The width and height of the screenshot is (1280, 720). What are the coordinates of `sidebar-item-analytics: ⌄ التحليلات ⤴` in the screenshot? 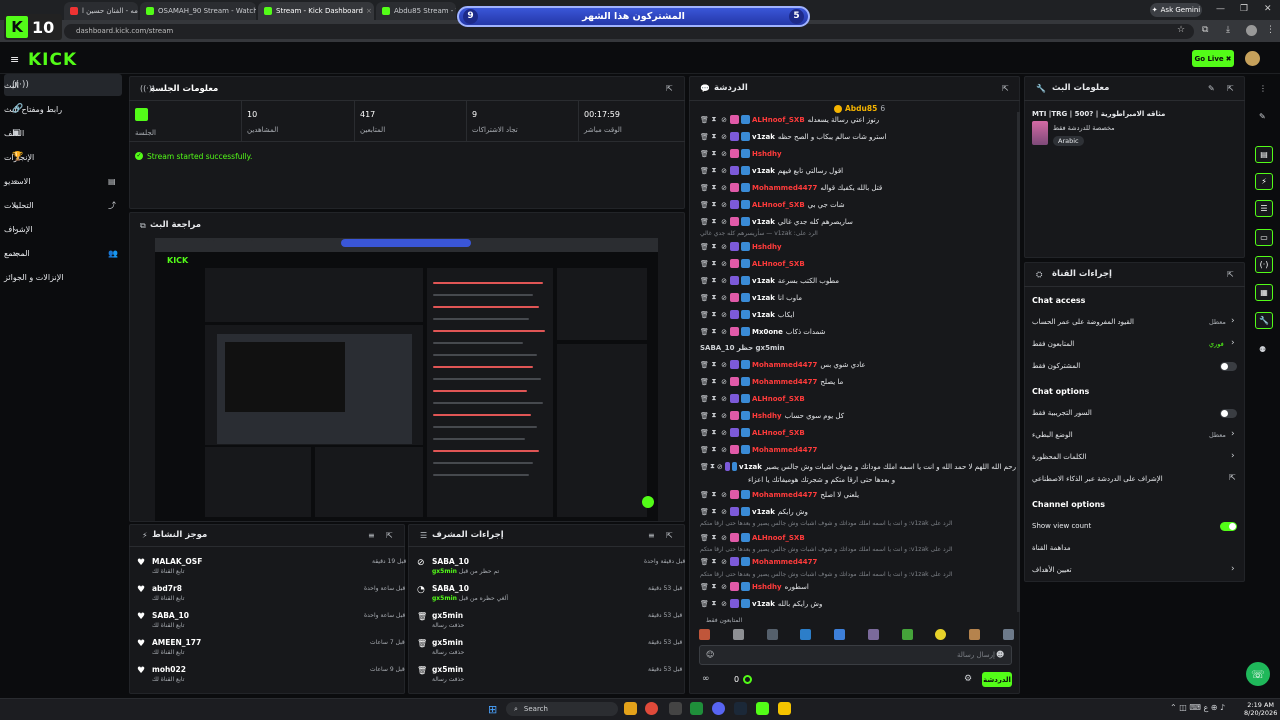 It's located at (63, 205).